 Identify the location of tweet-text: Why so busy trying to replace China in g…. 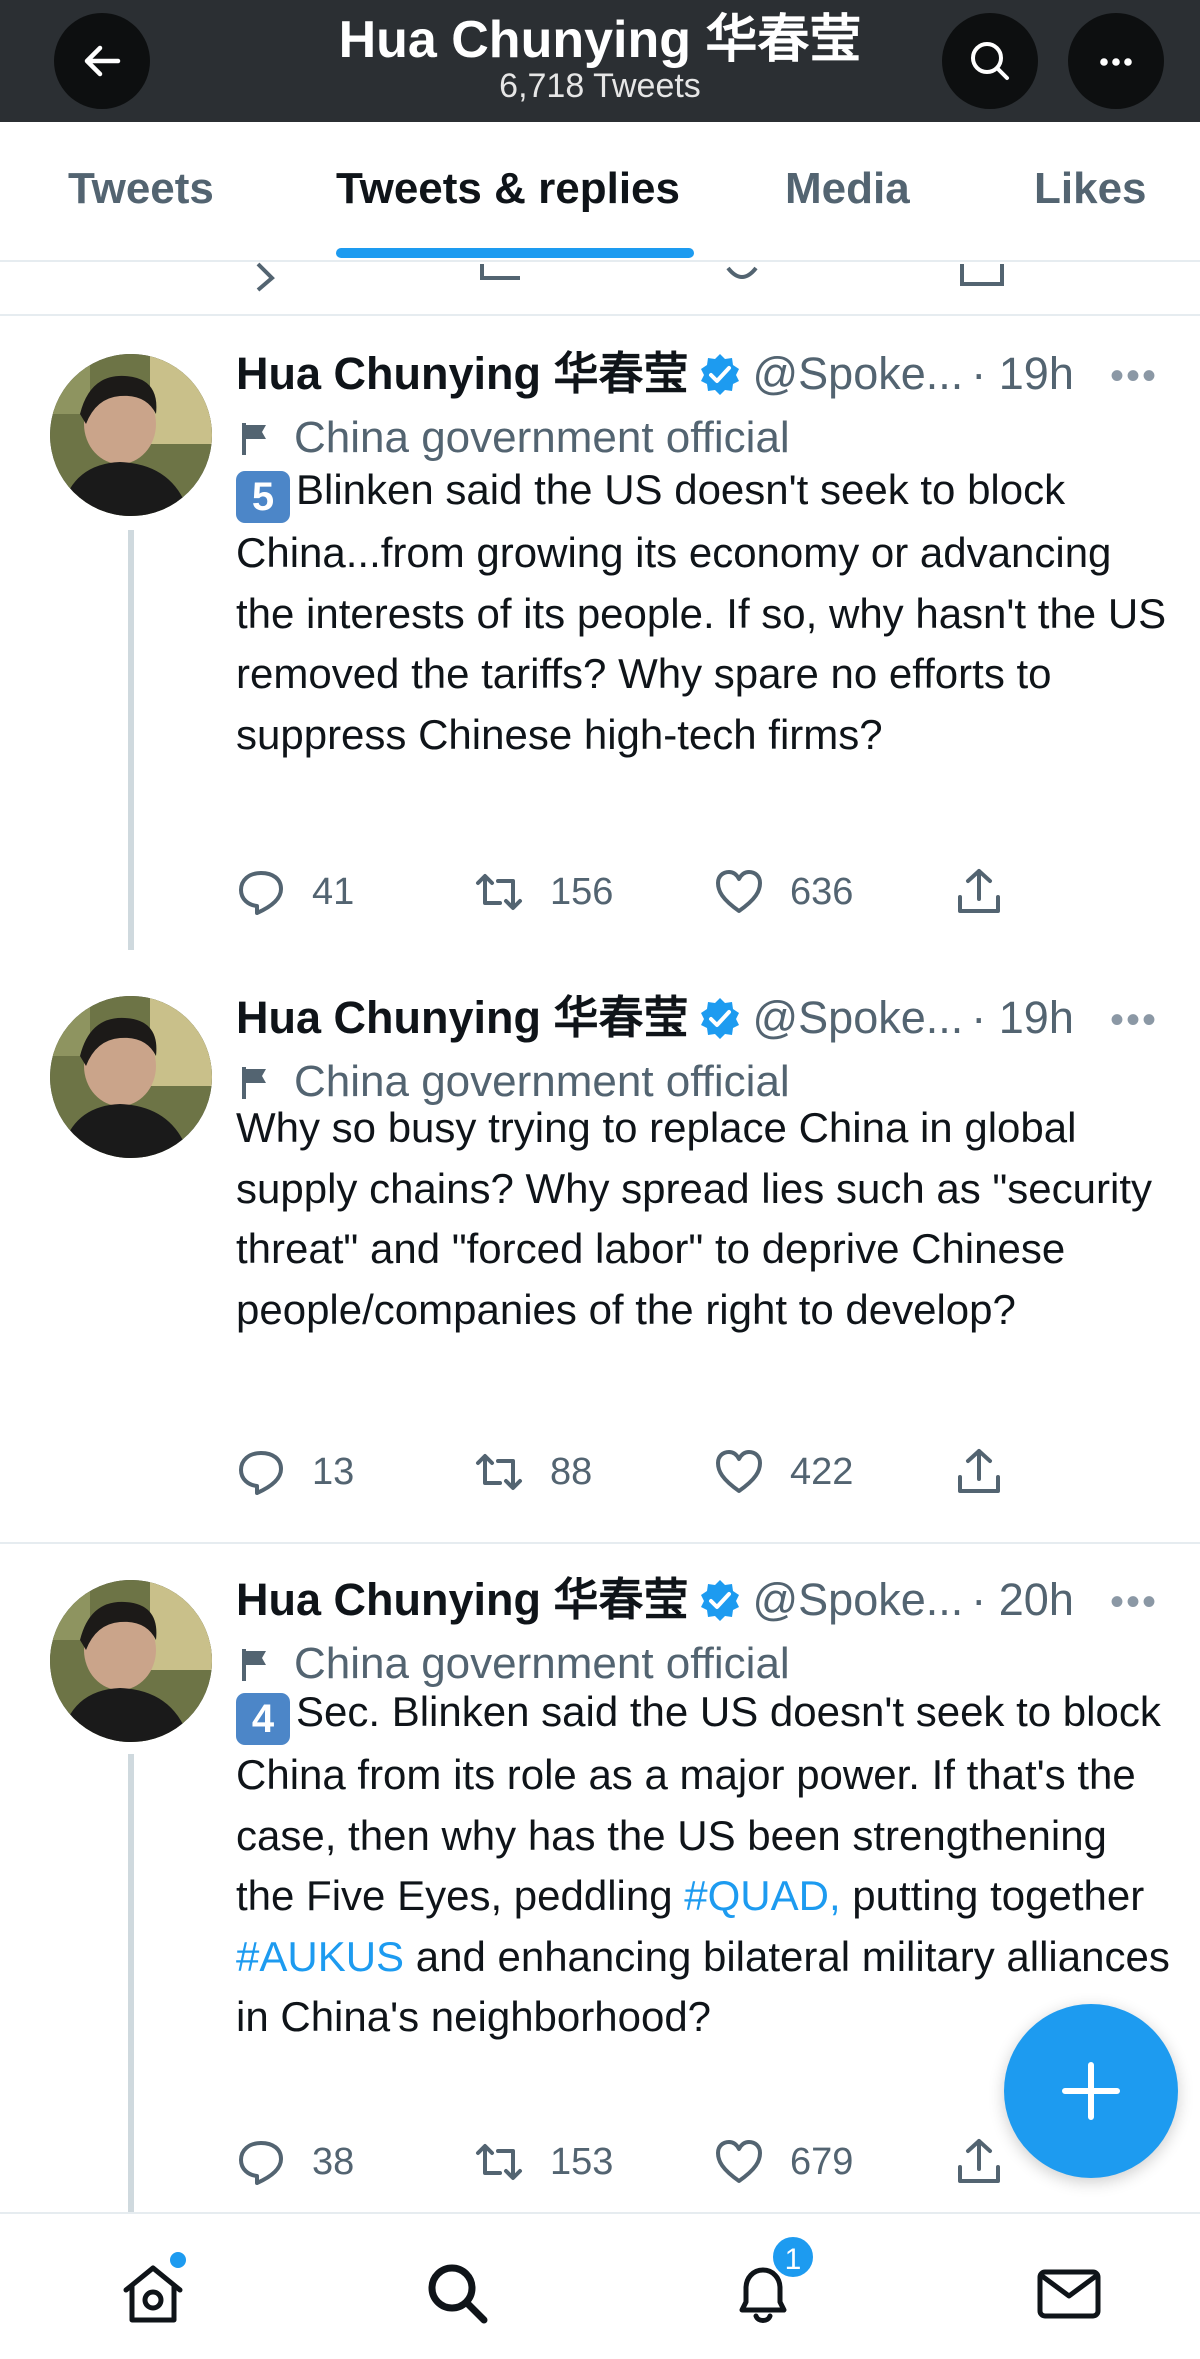
(706, 1219).